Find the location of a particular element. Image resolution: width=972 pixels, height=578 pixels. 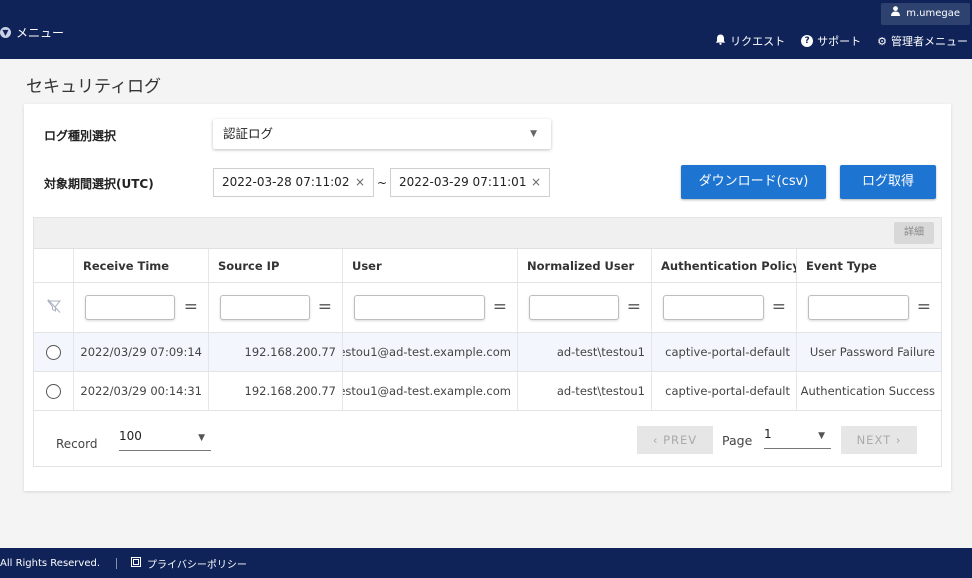

next-button: NEXT › is located at coordinates (879, 440).